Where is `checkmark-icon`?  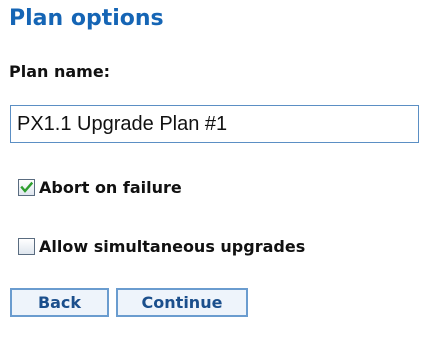 checkmark-icon is located at coordinates (26, 187).